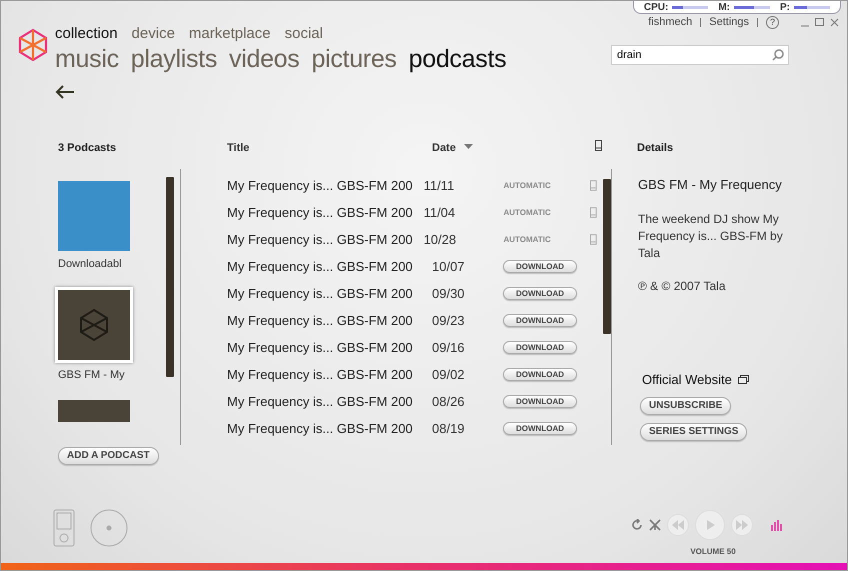 Image resolution: width=848 pixels, height=571 pixels. Describe the element at coordinates (174, 59) in the screenshot. I see `category-tab: playlists` at that location.